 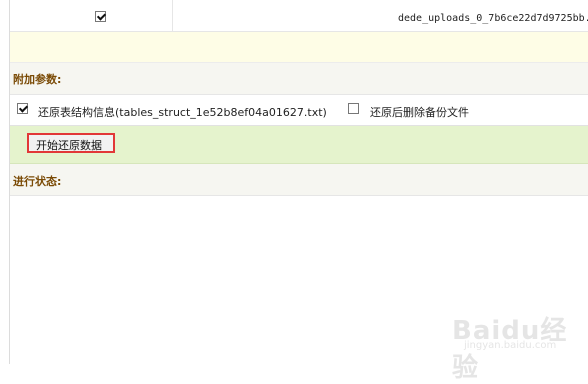 I want to click on watermark-url: jingyan.baidu.com, so click(x=510, y=345).